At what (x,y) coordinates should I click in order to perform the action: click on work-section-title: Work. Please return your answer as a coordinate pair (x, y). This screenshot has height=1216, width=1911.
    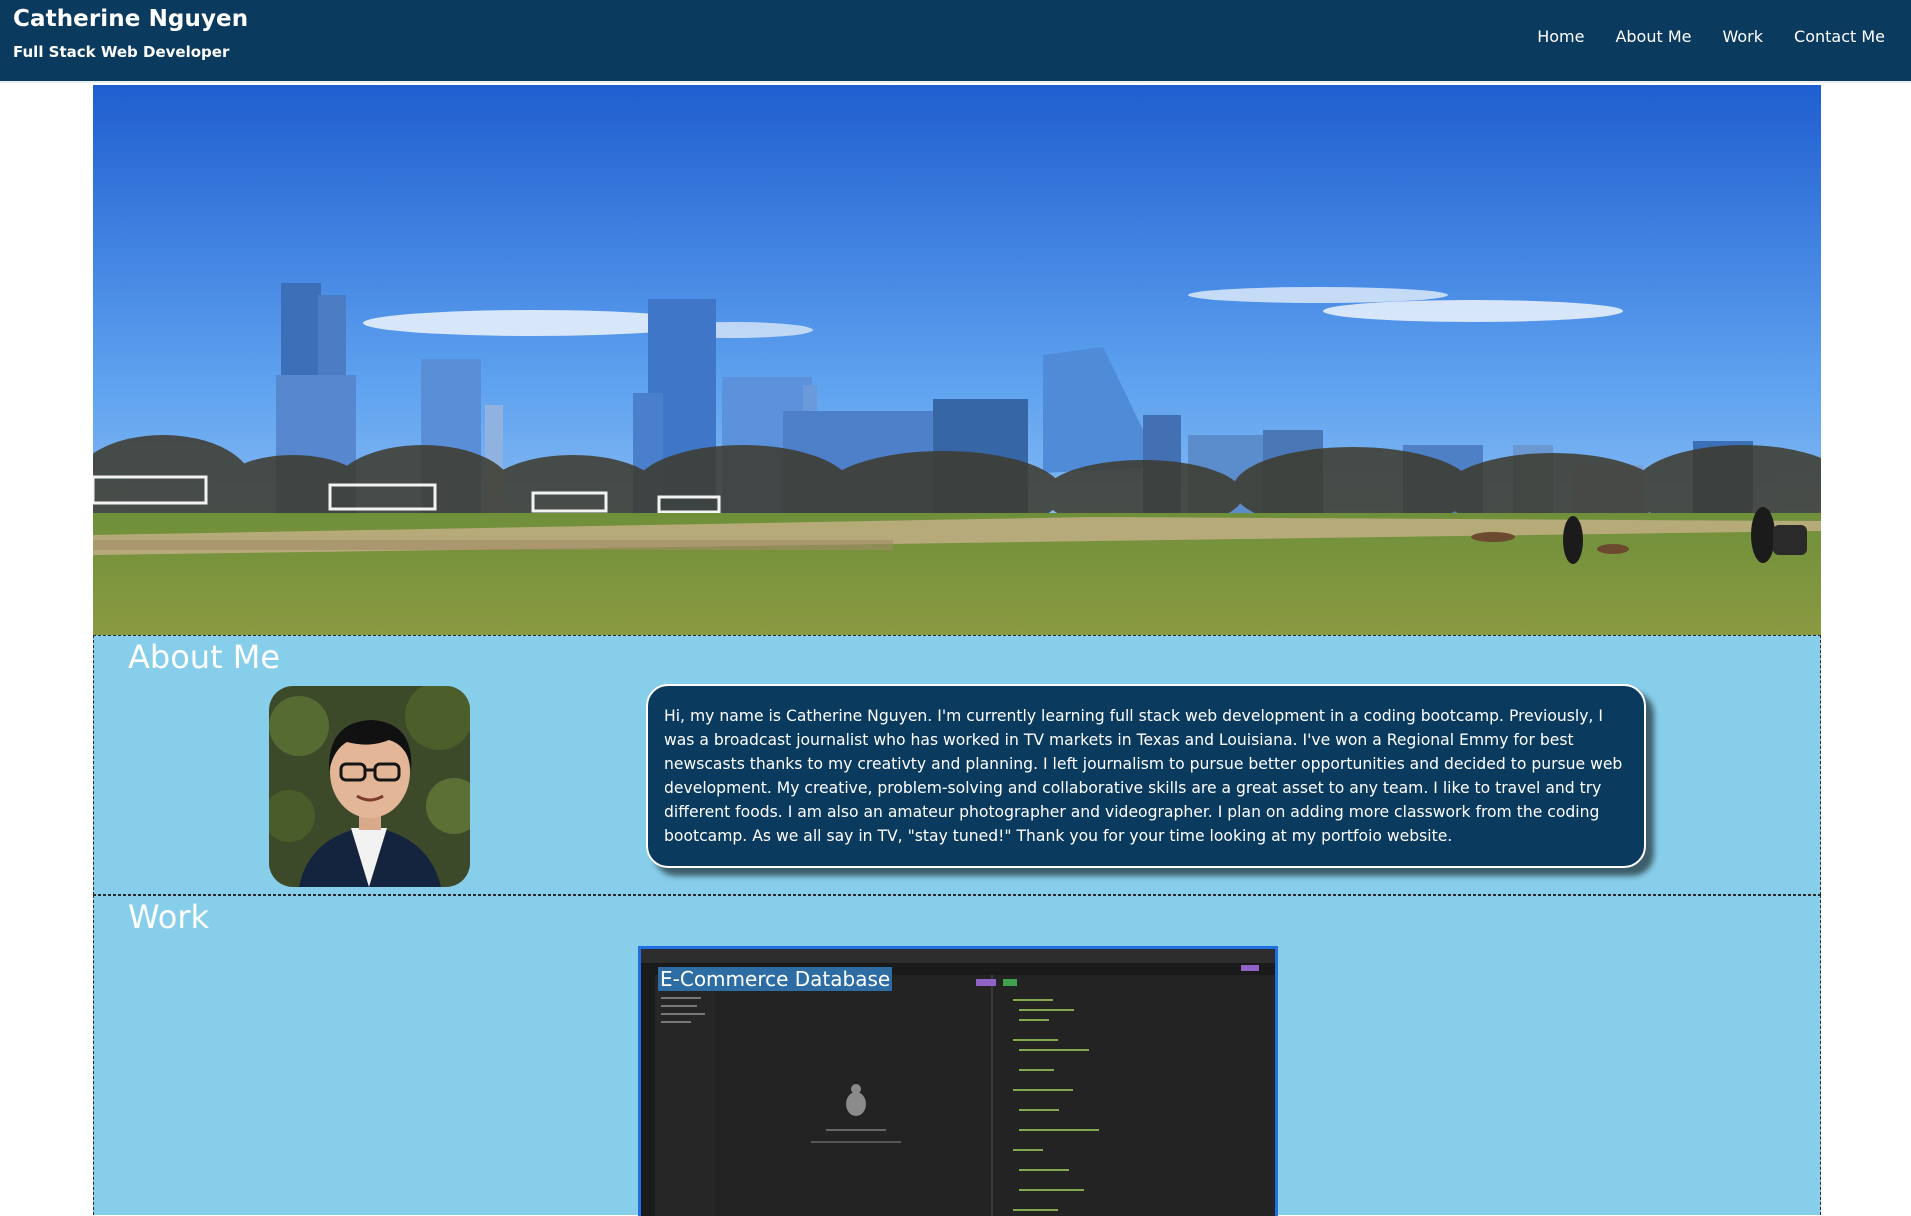
    Looking at the image, I should click on (169, 917).